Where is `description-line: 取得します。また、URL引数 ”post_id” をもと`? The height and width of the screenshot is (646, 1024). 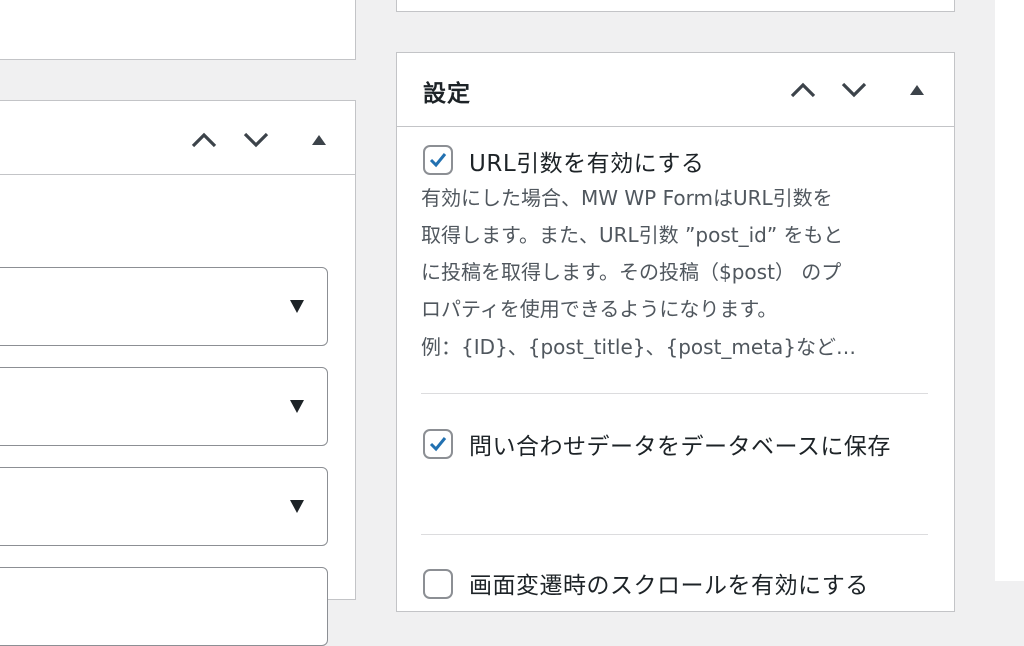 description-line: 取得します。また、URL引数 ”post_id” をもと is located at coordinates (632, 235).